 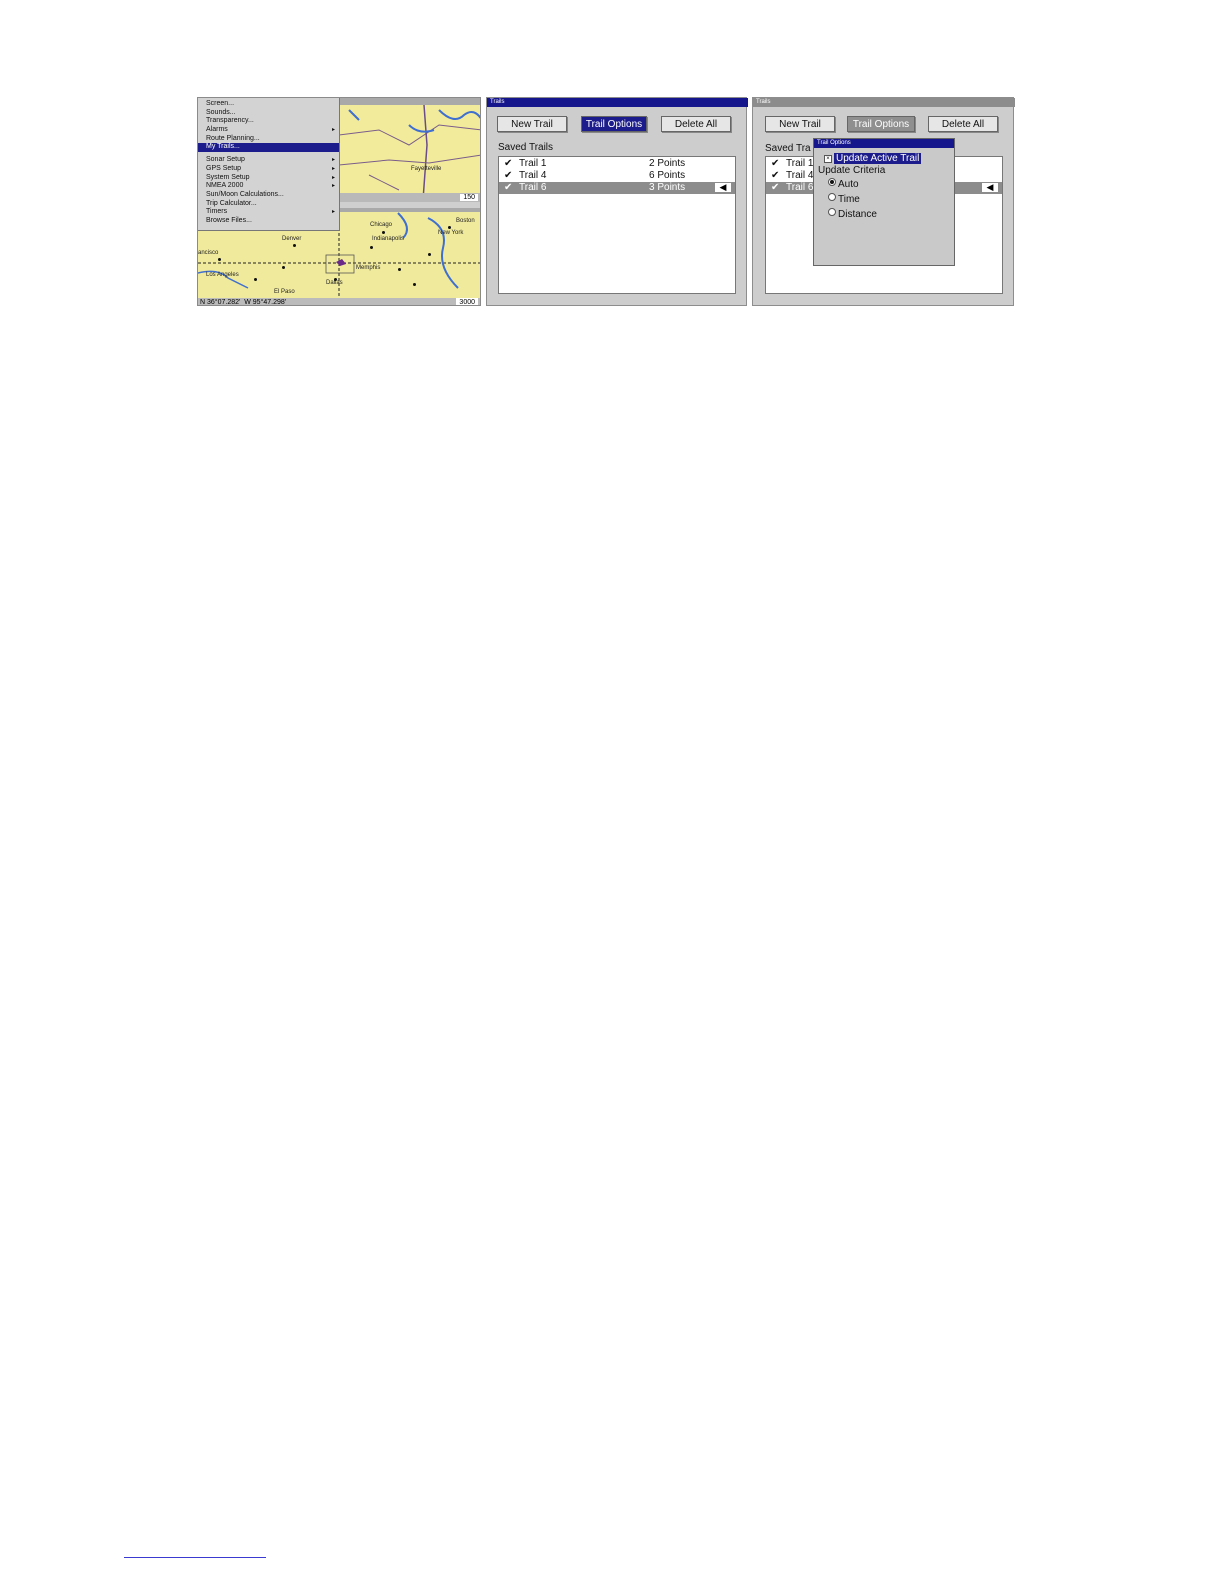 I want to click on map-city-label: Denver, so click(x=292, y=239).